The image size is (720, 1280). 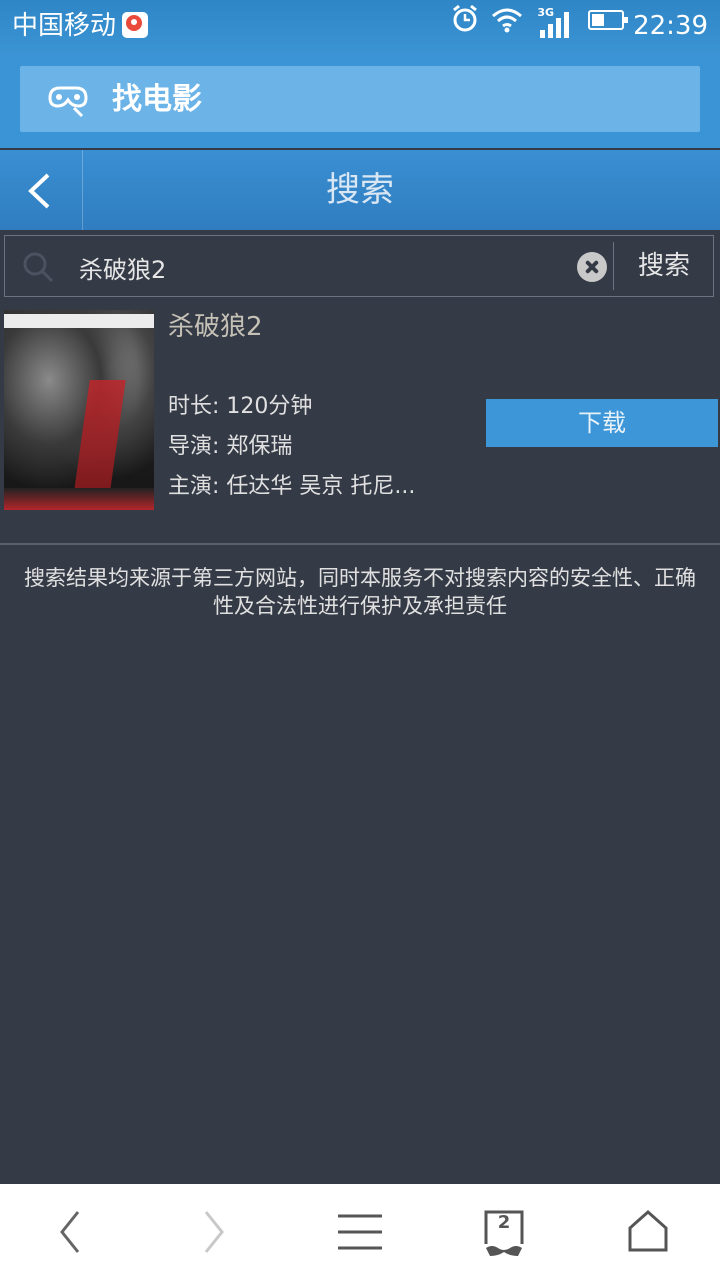 I want to click on back-button, so click(x=41, y=190).